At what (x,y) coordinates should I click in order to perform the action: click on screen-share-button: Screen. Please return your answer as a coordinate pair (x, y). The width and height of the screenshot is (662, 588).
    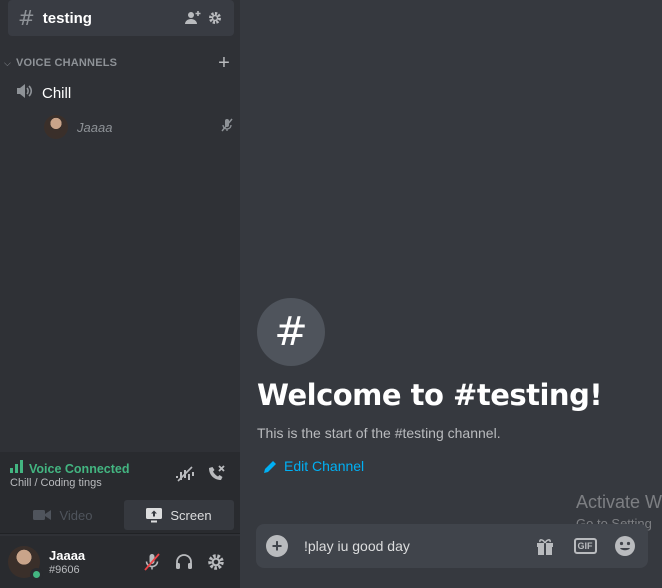
    Looking at the image, I should click on (179, 515).